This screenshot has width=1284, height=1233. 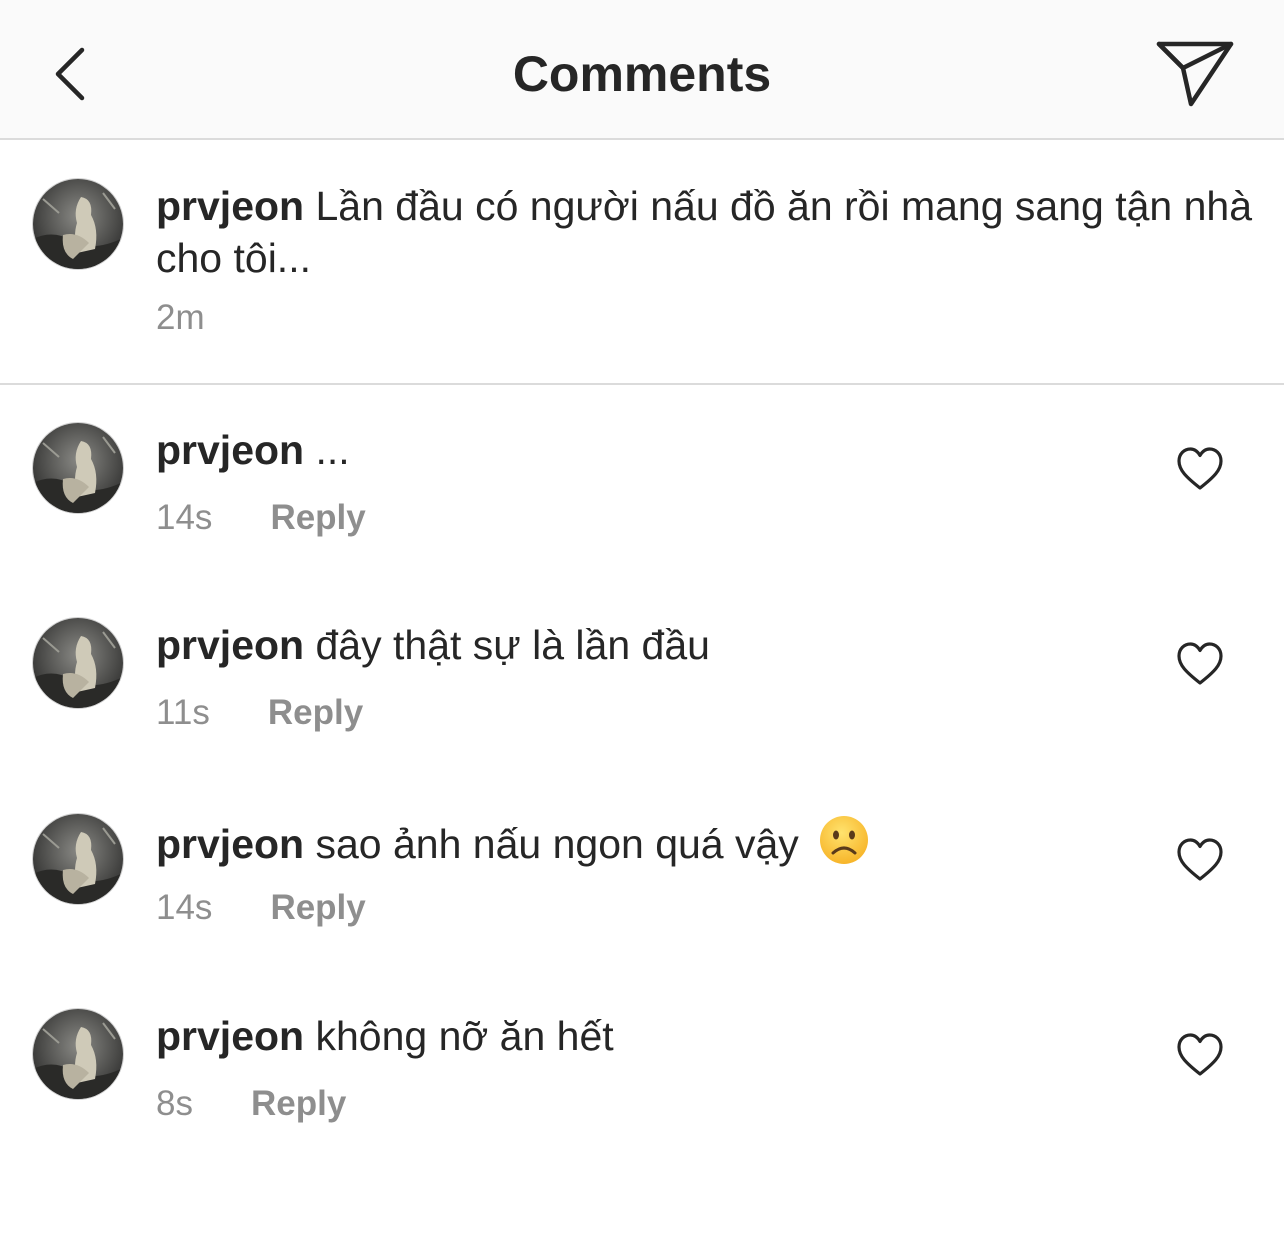 I want to click on paper-plane-icon, so click(x=1195, y=74).